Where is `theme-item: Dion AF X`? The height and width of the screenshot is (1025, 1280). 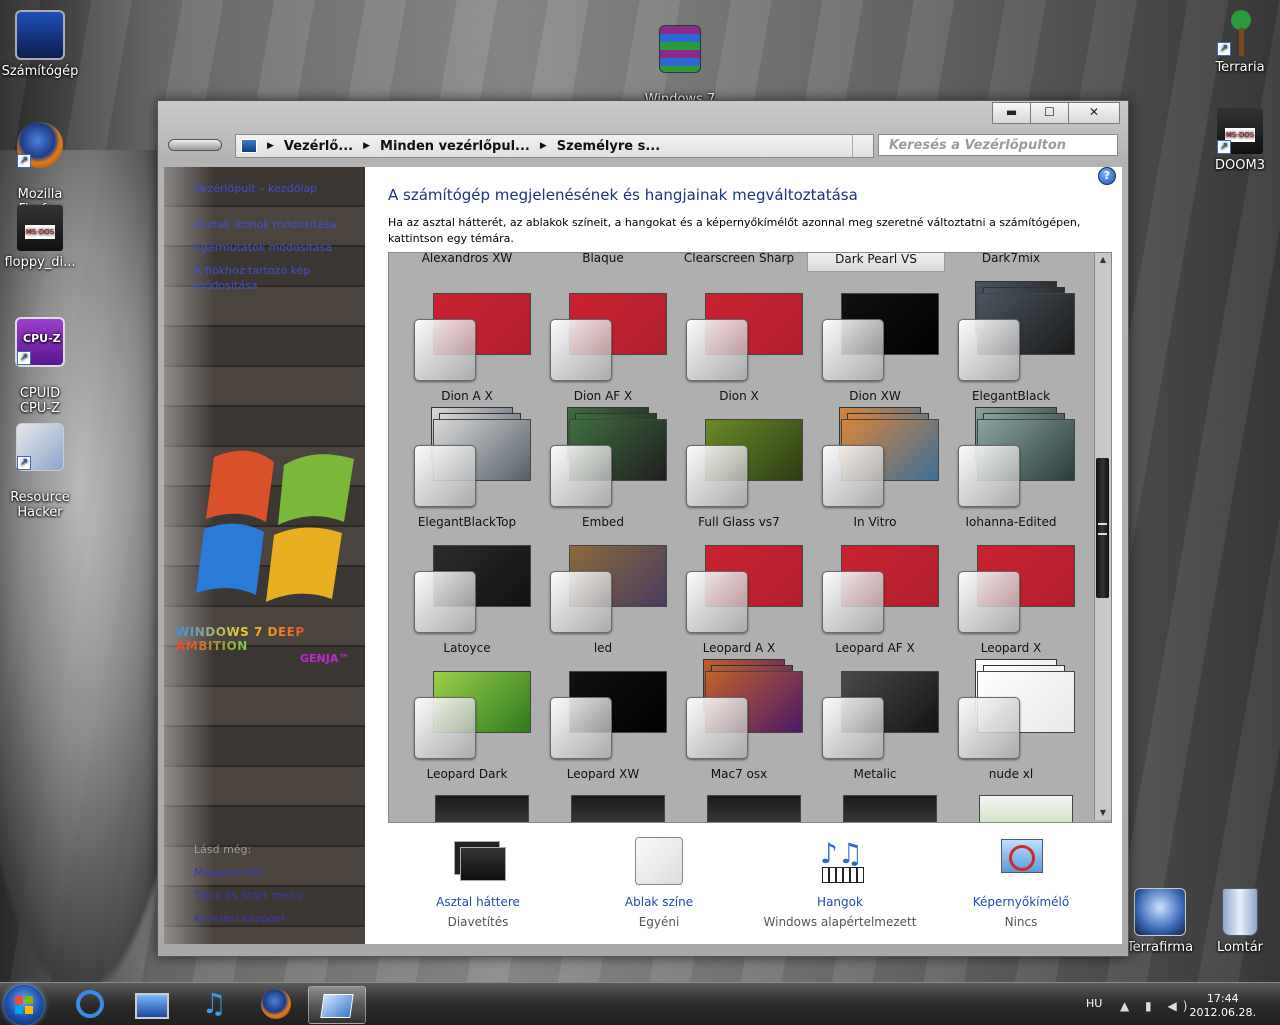 theme-item: Dion AF X is located at coordinates (603, 352).